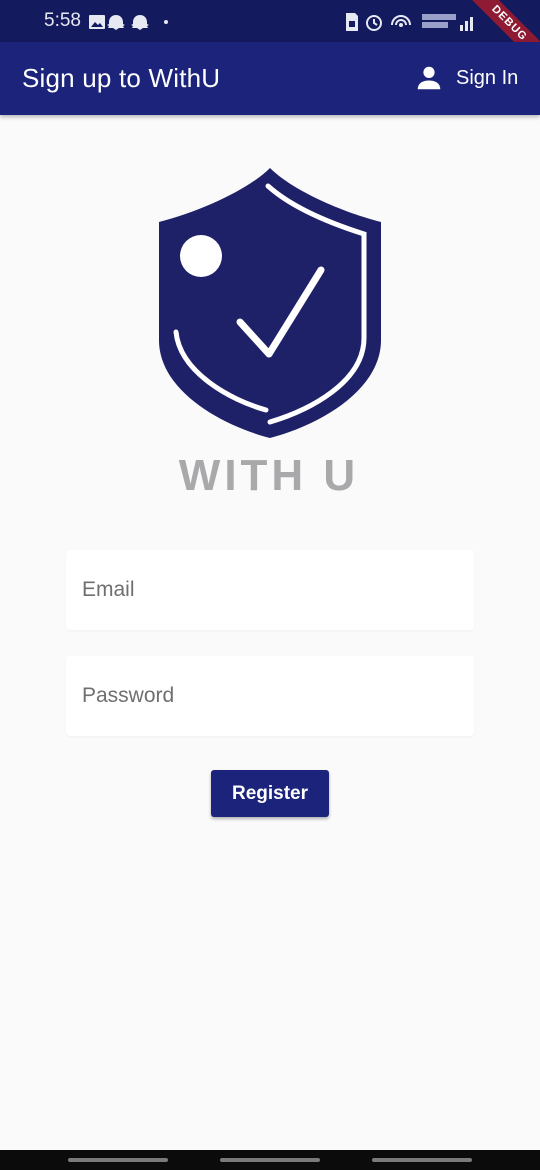 The height and width of the screenshot is (1170, 540). Describe the element at coordinates (414, 24) in the screenshot. I see `status-right-icons` at that location.